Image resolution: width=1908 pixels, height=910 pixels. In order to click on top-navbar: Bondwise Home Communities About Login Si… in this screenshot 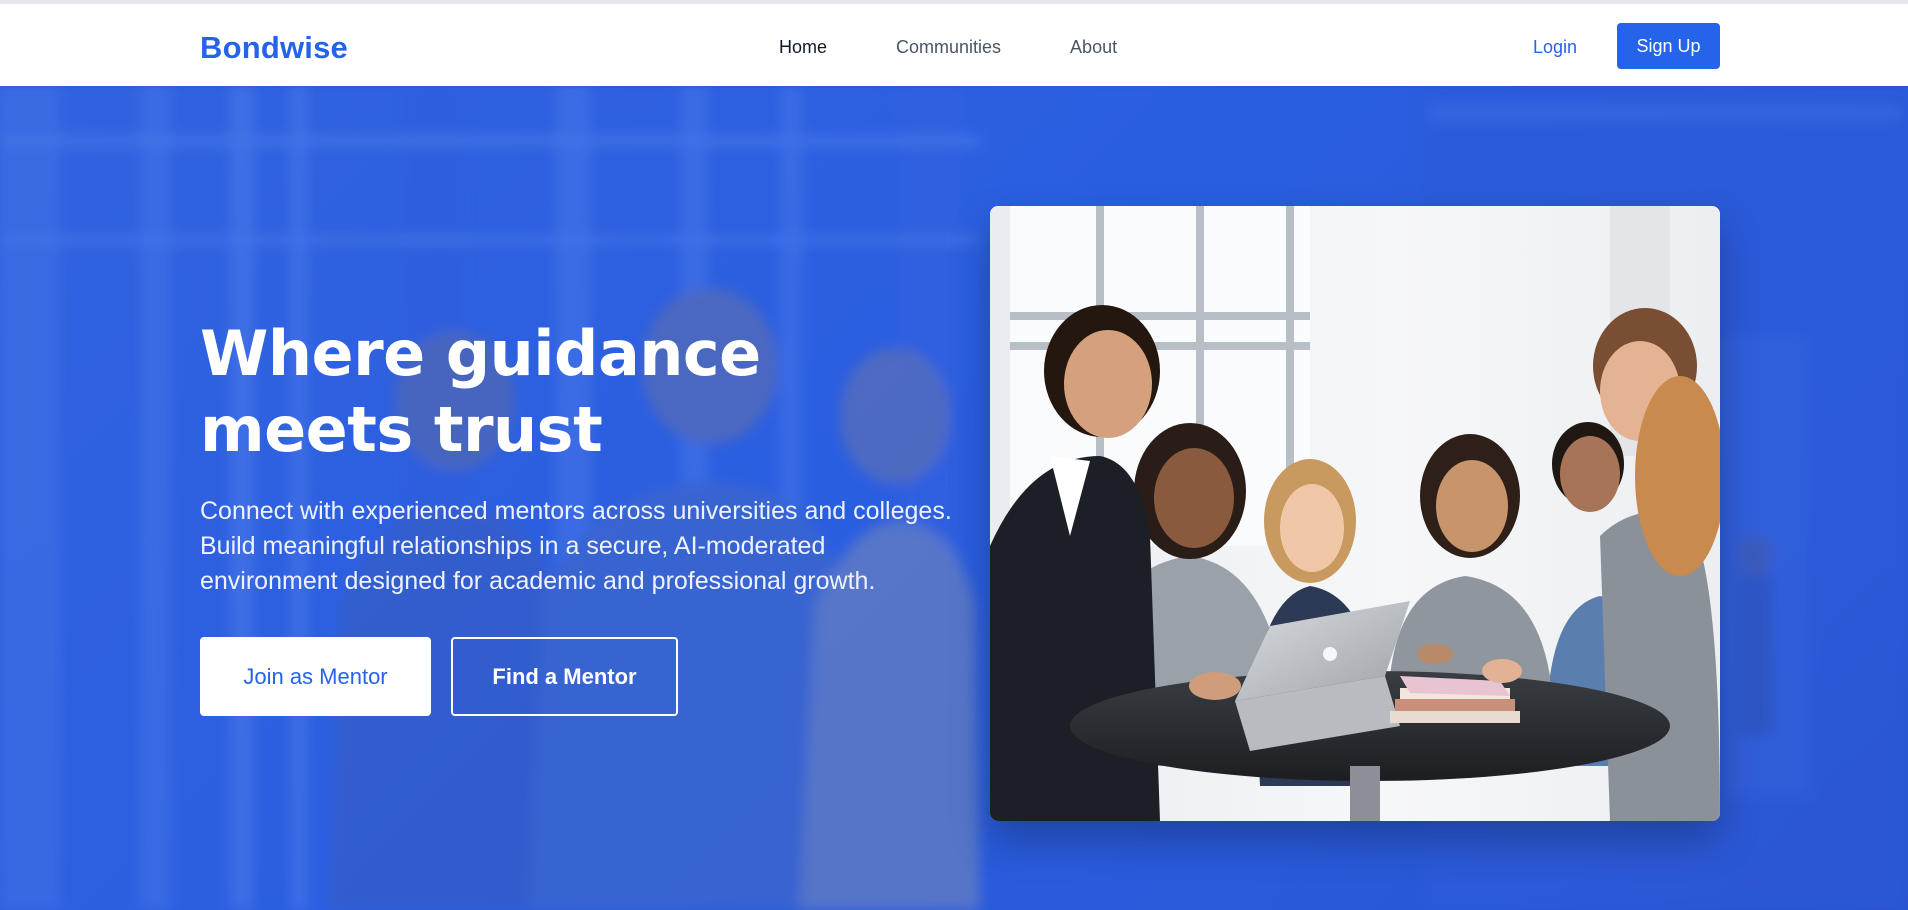, I will do `click(954, 43)`.